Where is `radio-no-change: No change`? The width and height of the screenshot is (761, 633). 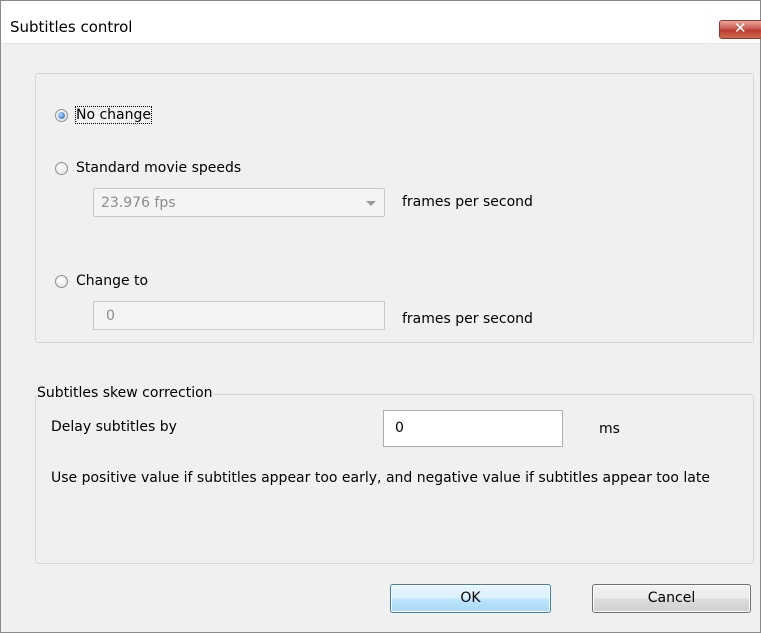 radio-no-change: No change is located at coordinates (104, 115).